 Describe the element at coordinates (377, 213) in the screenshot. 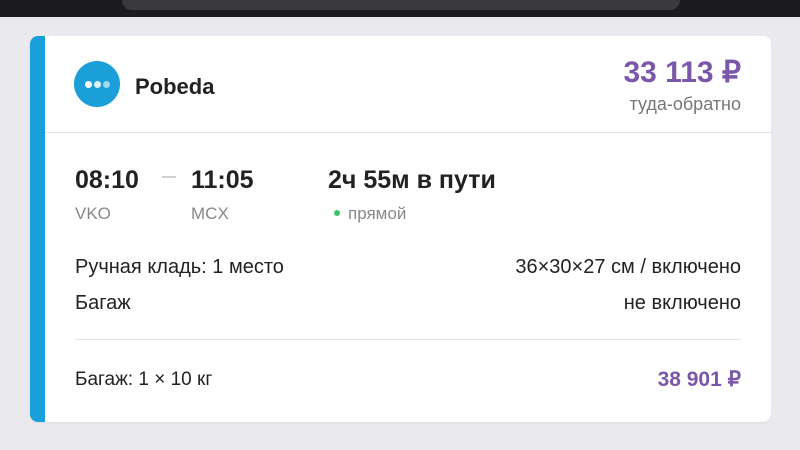

I see `stops-label: прямой` at that location.